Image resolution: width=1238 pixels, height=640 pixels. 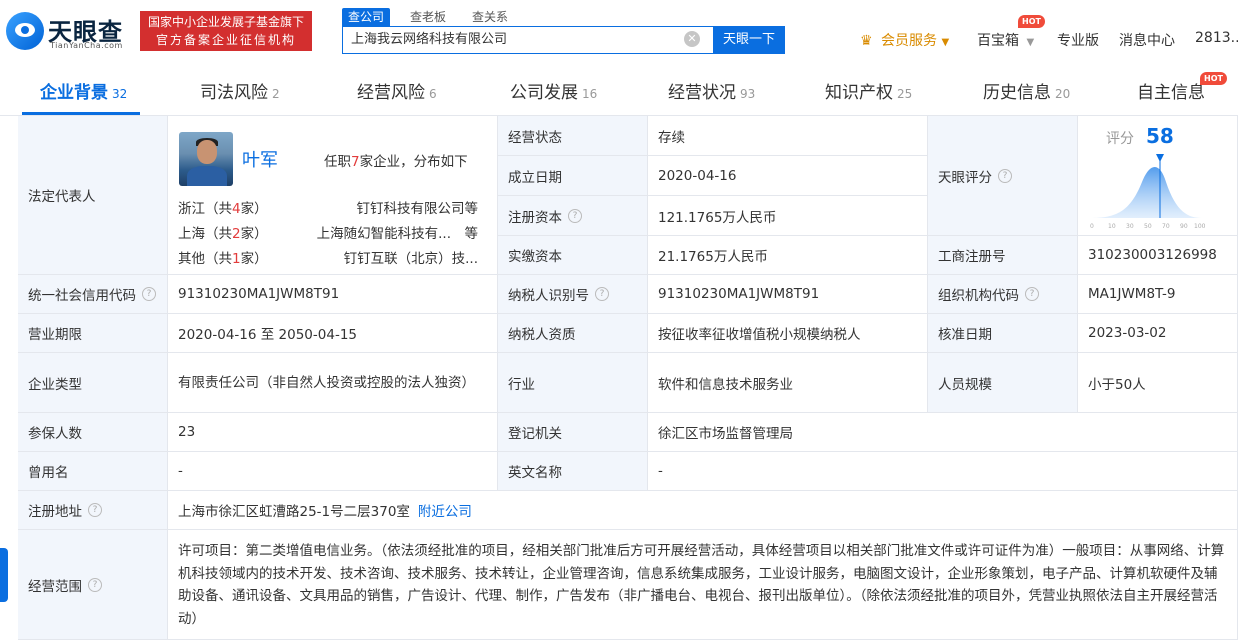 I want to click on org-code-value: MA1JWM8T-9, so click(x=1158, y=294).